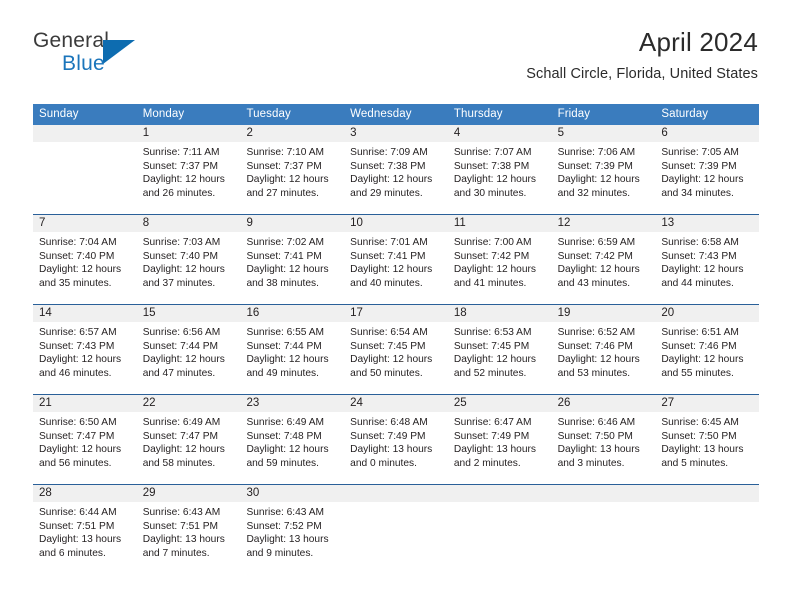  Describe the element at coordinates (85, 493) in the screenshot. I see `day-number: 28` at that location.